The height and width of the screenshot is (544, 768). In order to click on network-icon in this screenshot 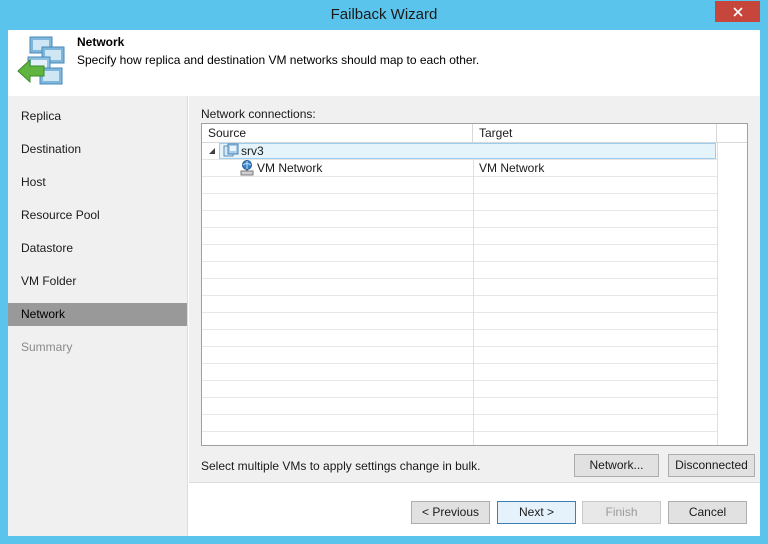, I will do `click(247, 168)`.